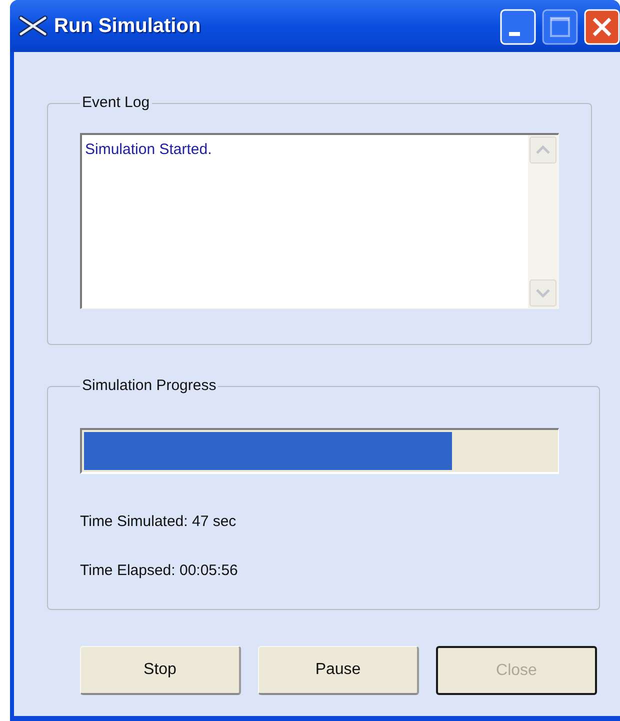 The image size is (620, 721). I want to click on scrollbar, so click(543, 221).